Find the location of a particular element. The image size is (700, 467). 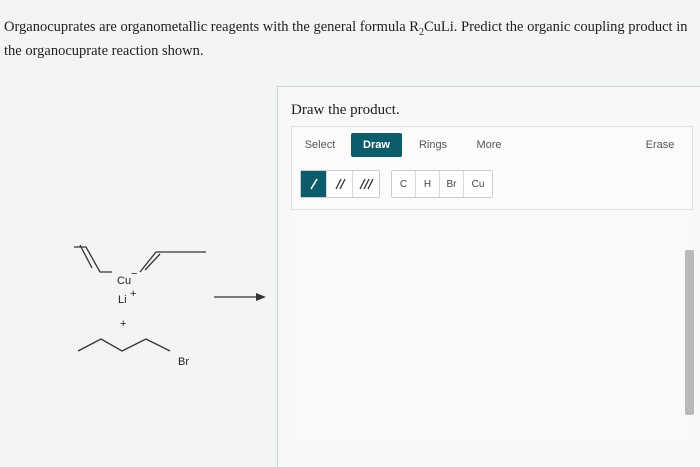

atom-button-group: C H Br Cu is located at coordinates (442, 184).